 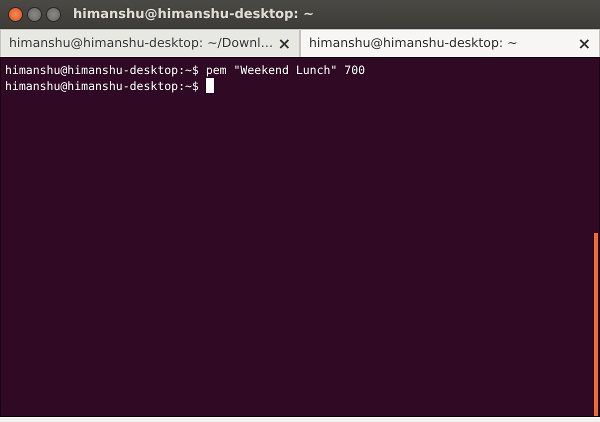 What do you see at coordinates (450, 43) in the screenshot?
I see `terminal-tab: himanshu@himanshu-desktop: ~ ×` at bounding box center [450, 43].